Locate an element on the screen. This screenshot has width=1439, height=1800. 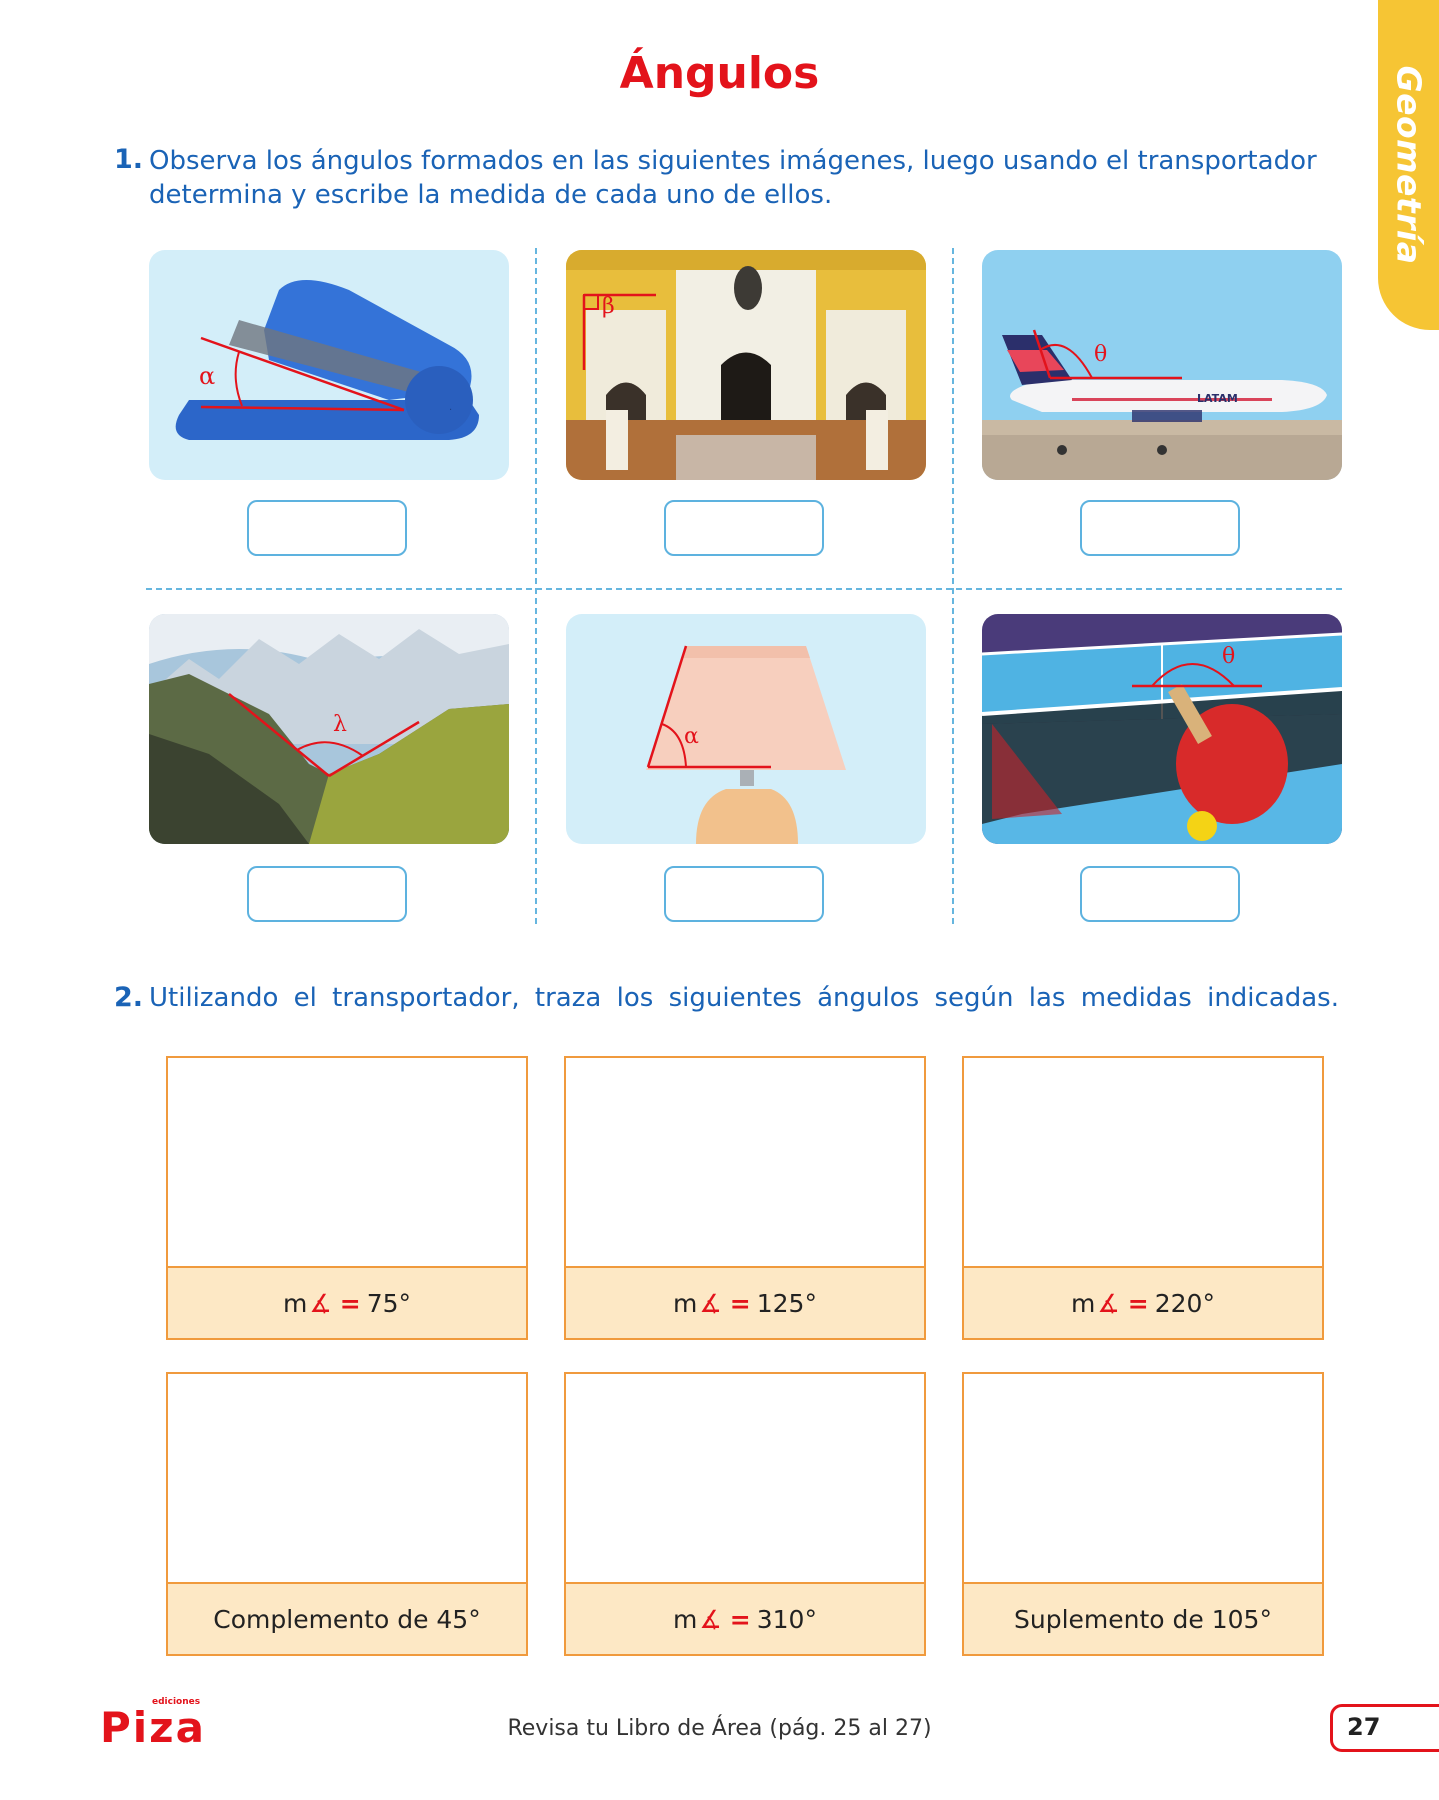
angle-value: 220° is located at coordinates (1184, 1303).